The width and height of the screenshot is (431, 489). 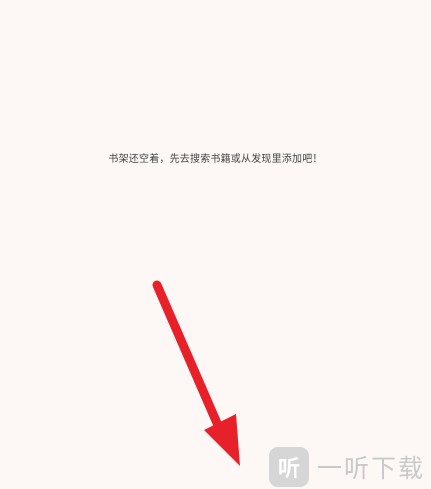 What do you see at coordinates (222, 440) in the screenshot?
I see `arrow-head` at bounding box center [222, 440].